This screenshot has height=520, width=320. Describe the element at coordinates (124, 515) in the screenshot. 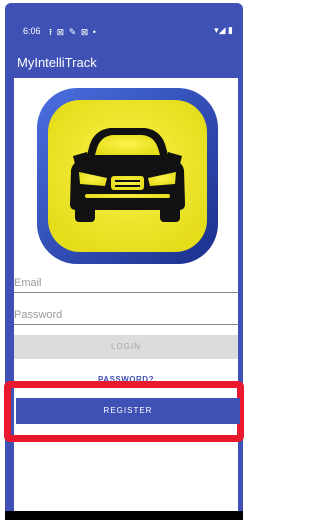

I see `navigation-bar` at that location.